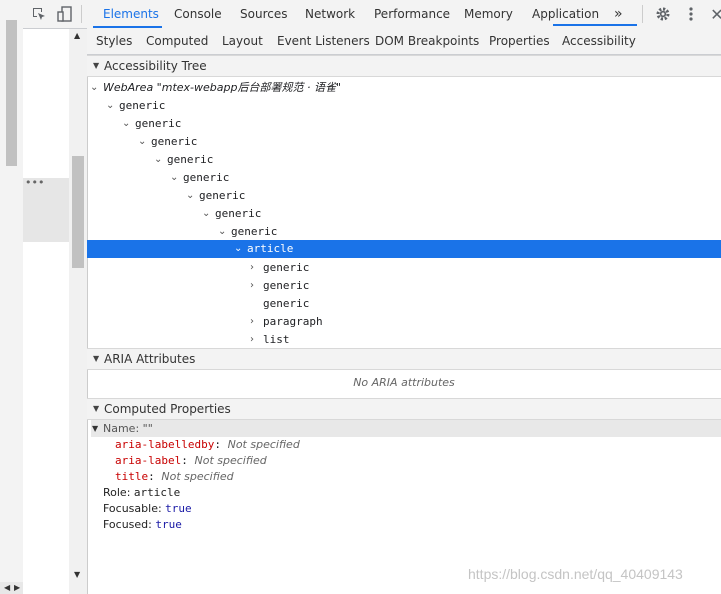  Describe the element at coordinates (198, 14) in the screenshot. I see `tab-console: Console` at that location.